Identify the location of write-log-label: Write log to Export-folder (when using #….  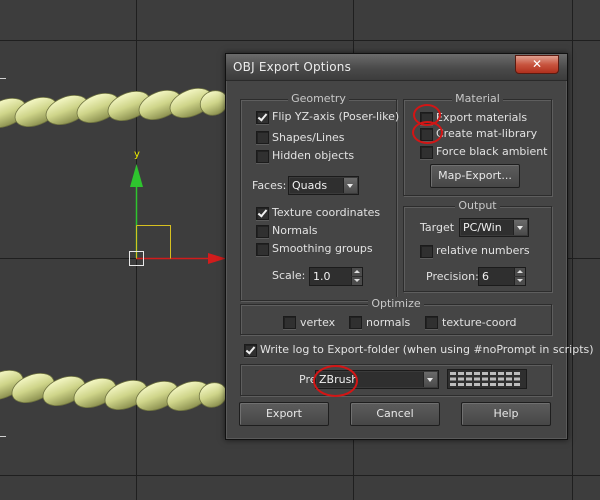
(427, 349).